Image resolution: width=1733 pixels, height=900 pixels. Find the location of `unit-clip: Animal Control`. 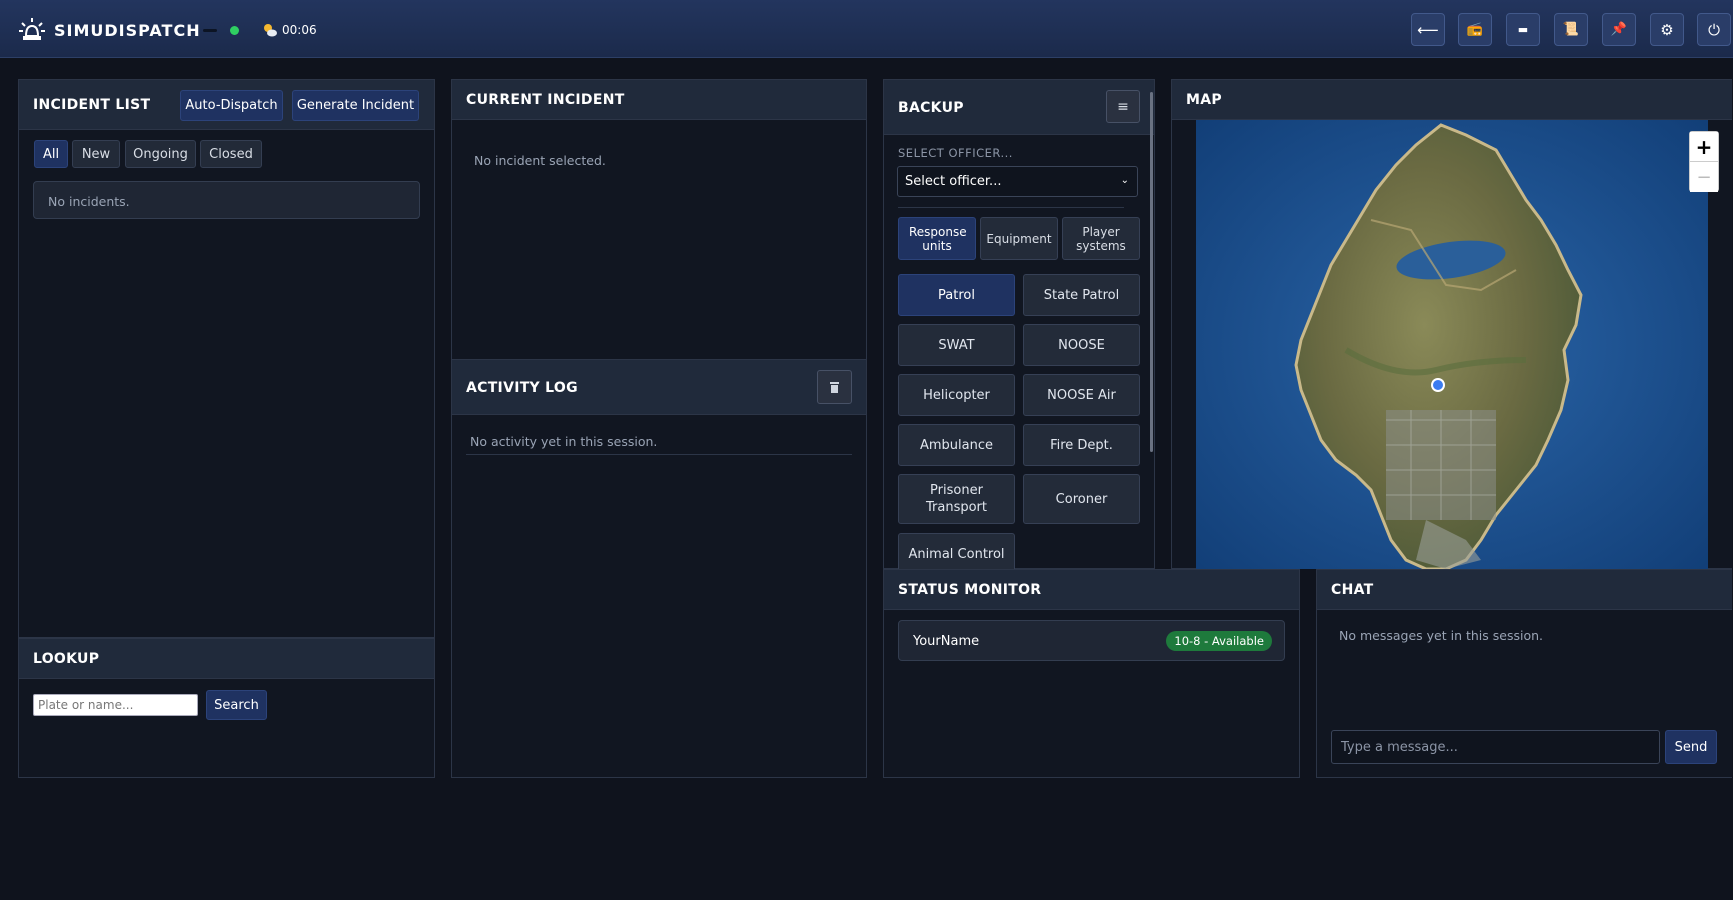

unit-clip: Animal Control is located at coordinates (956, 551).